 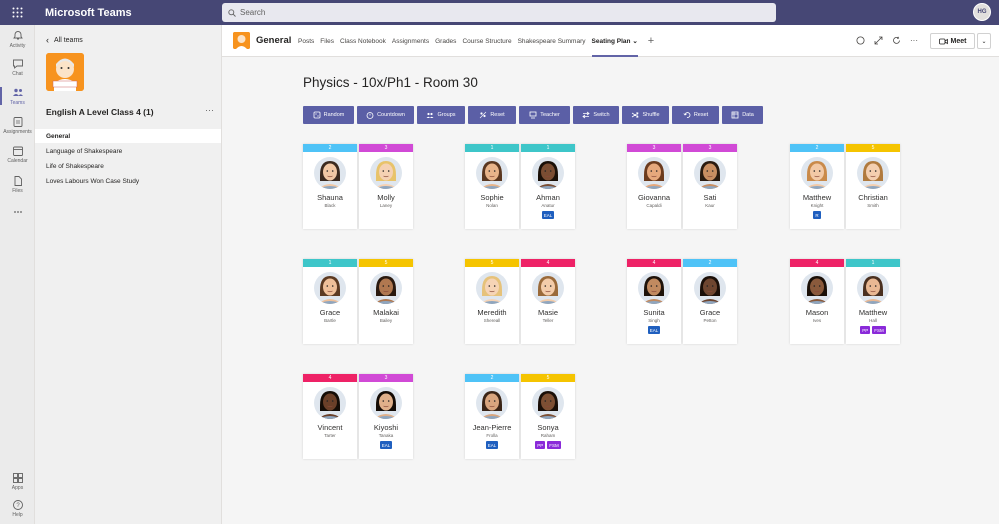 What do you see at coordinates (601, 115) in the screenshot?
I see `toolbar-button-label: Switch` at bounding box center [601, 115].